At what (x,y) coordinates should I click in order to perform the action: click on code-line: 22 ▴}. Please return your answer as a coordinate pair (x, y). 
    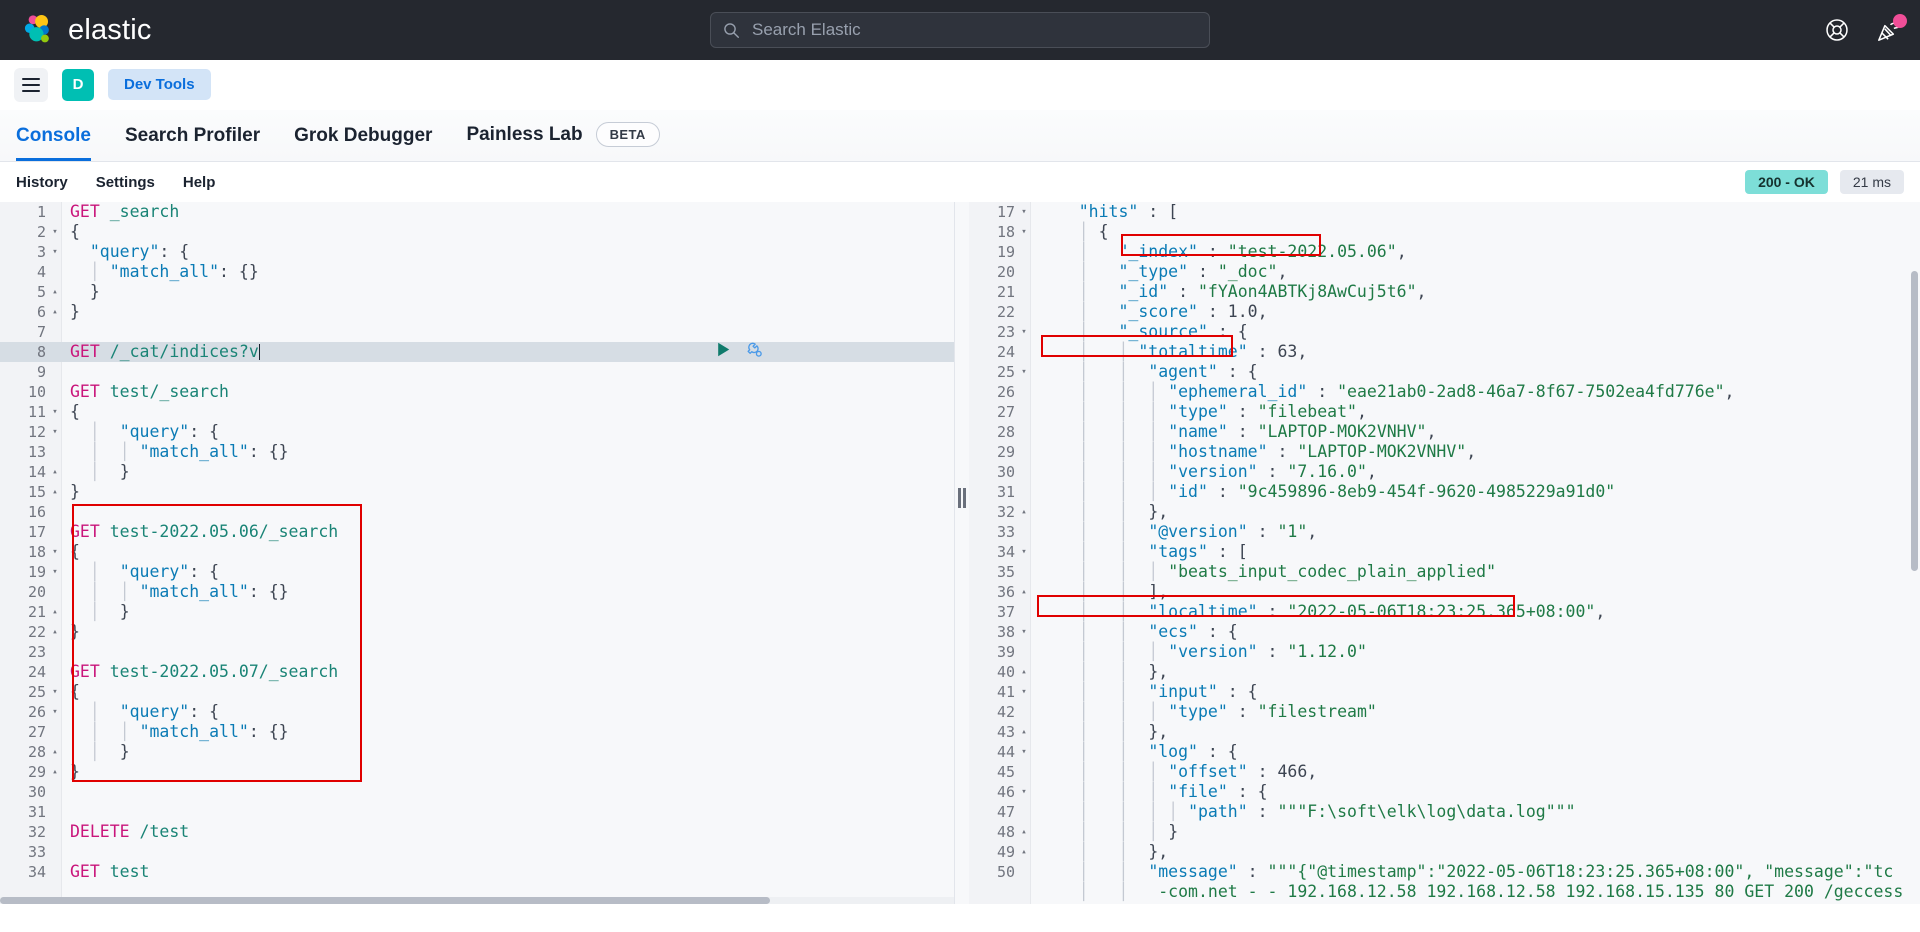
    Looking at the image, I should click on (477, 632).